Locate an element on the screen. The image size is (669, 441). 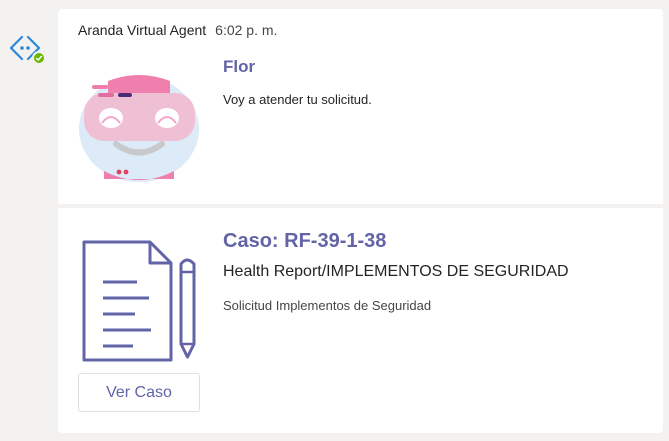
document-pencil-icon is located at coordinates (139, 301).